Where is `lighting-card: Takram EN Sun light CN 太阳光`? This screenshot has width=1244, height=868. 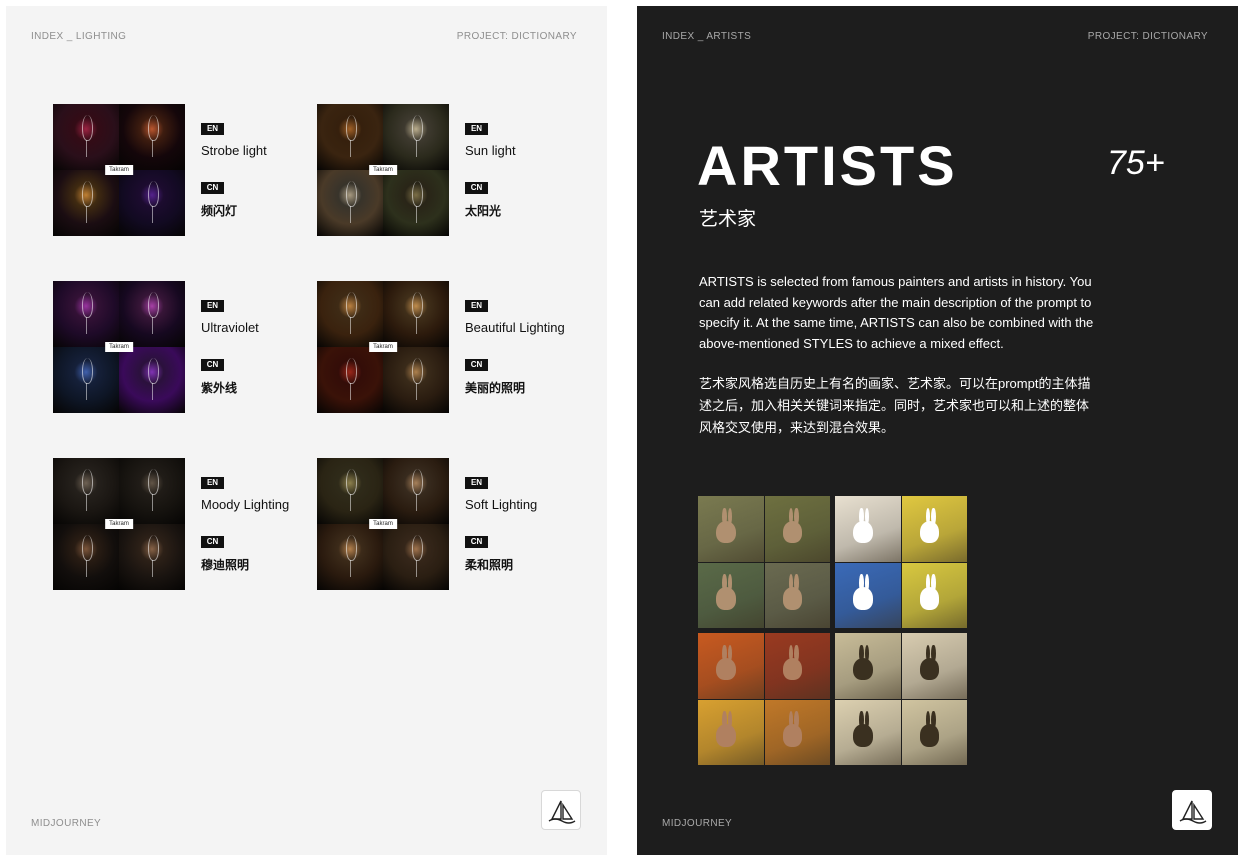
lighting-card: Takram EN Sun light CN 太阳光 is located at coordinates (447, 170).